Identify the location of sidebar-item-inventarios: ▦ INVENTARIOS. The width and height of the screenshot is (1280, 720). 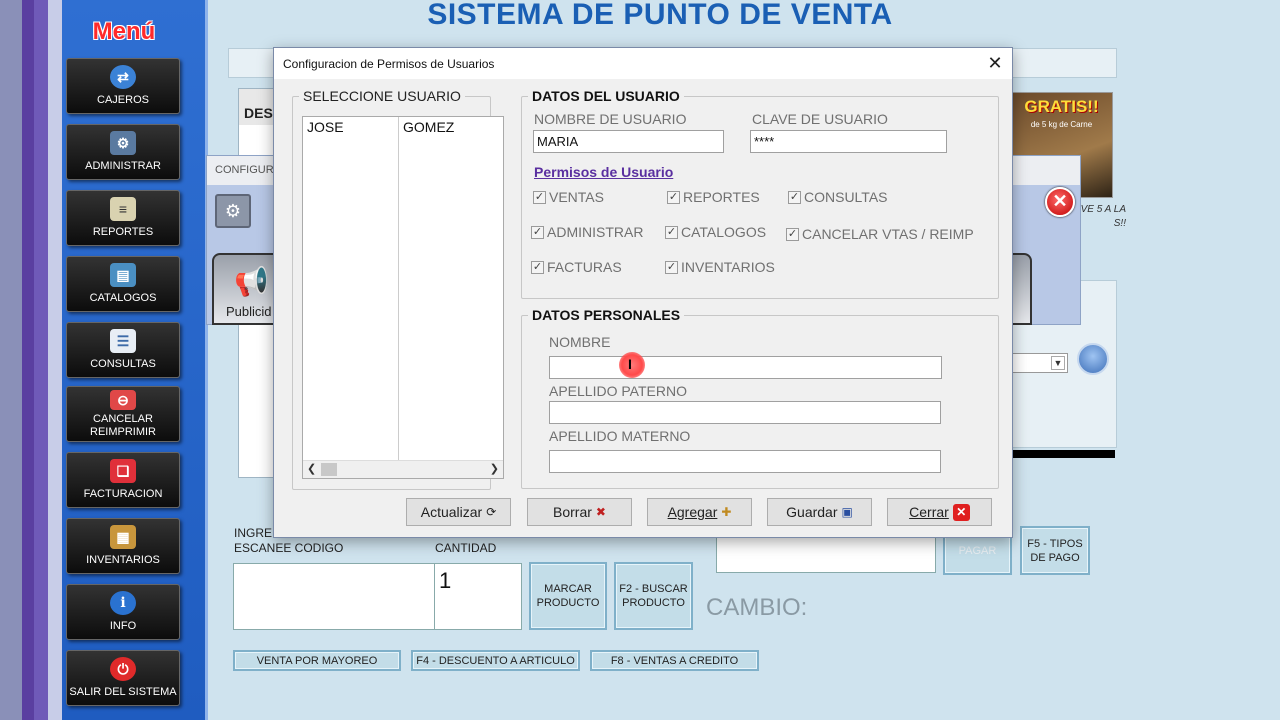
(123, 546).